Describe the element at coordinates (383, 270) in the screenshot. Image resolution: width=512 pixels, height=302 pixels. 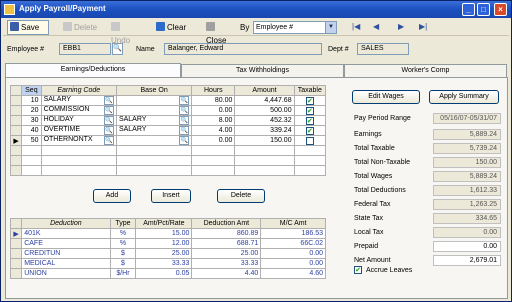
I see `accrue-leaves-checkbox: ✔ Accrue Leaves` at that location.